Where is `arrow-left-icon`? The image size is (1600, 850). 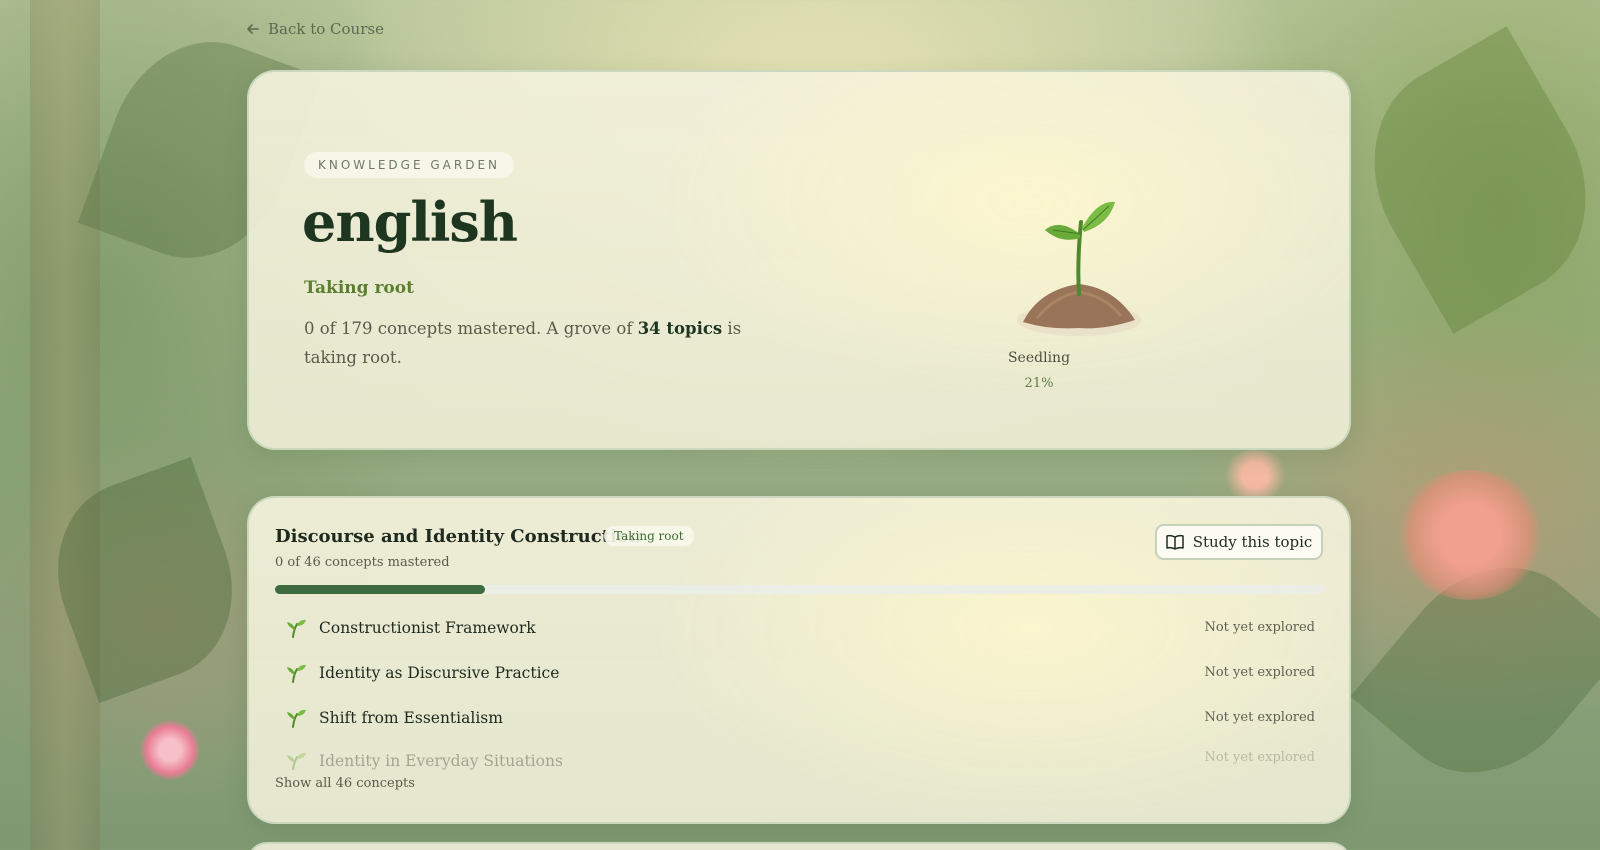 arrow-left-icon is located at coordinates (253, 29).